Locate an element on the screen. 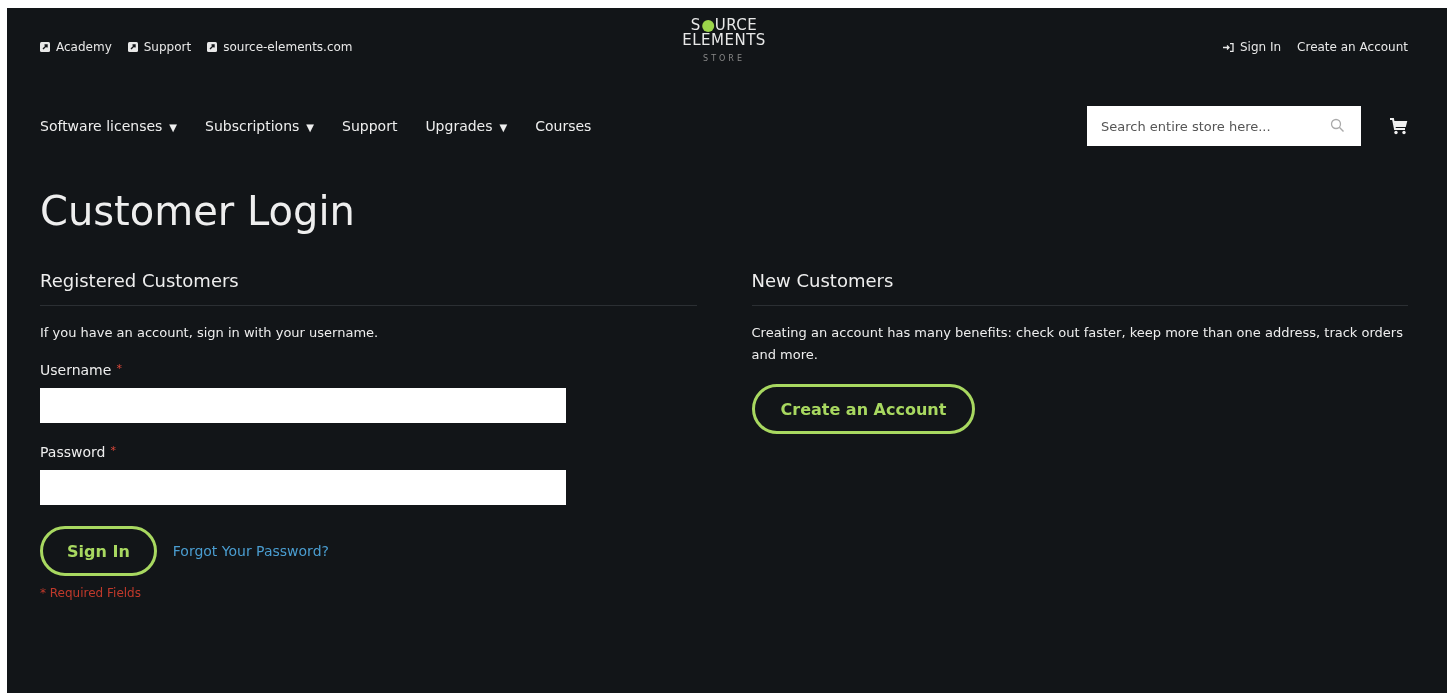 The width and height of the screenshot is (1455, 693). nav-menu-item: Upgrades ▼ is located at coordinates (466, 126).